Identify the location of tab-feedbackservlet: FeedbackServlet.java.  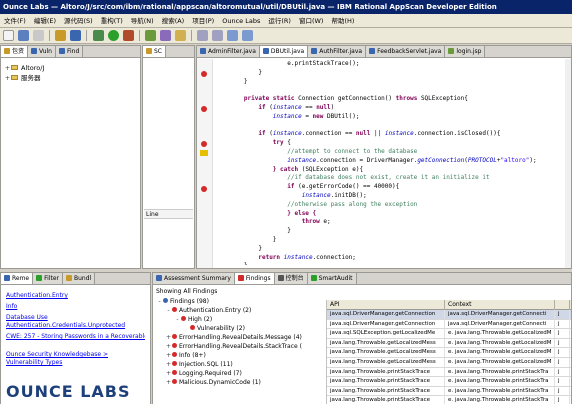
(406, 51).